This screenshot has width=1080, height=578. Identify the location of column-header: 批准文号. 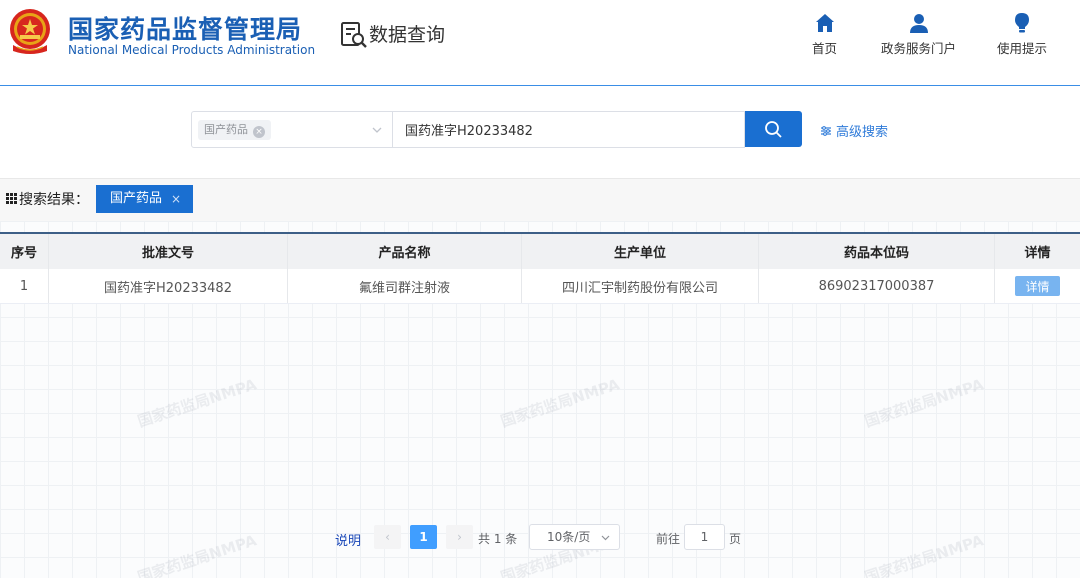
(168, 251).